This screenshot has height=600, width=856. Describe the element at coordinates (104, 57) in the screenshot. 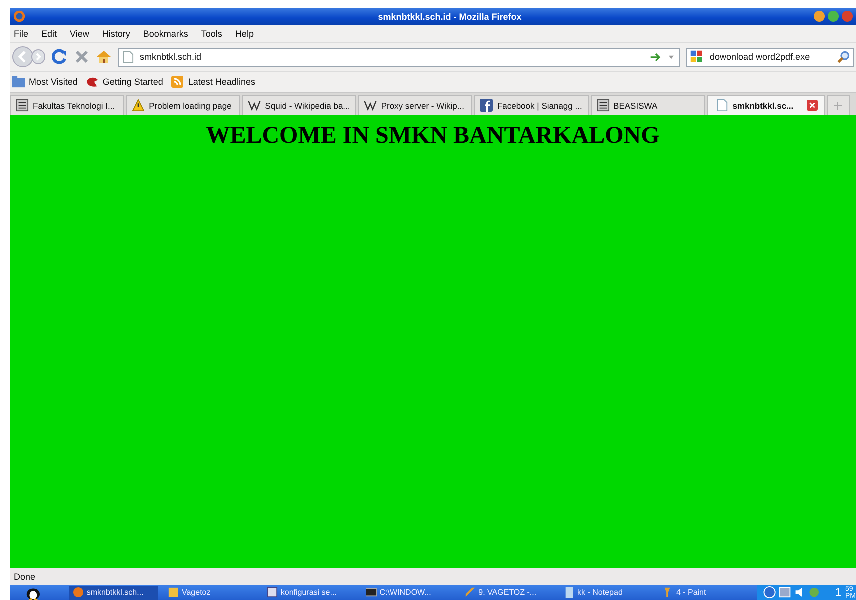

I see `home-icon` at that location.